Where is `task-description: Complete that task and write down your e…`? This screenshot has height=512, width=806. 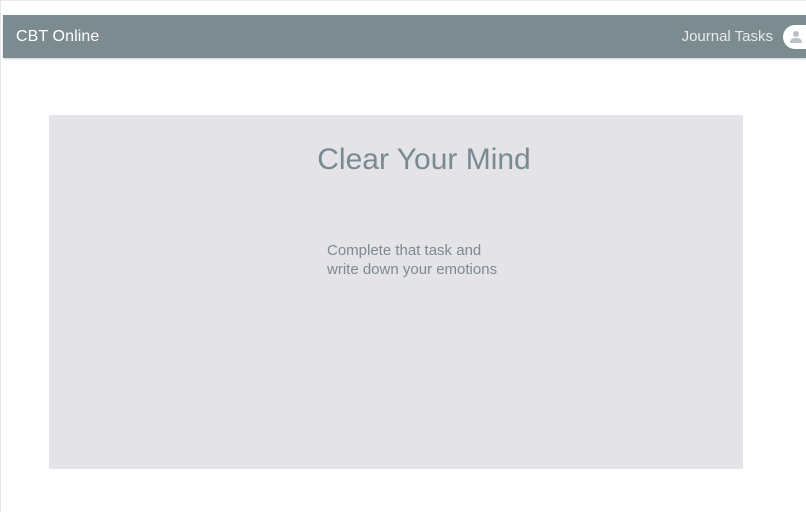
task-description: Complete that task and write down your e… is located at coordinates (412, 260).